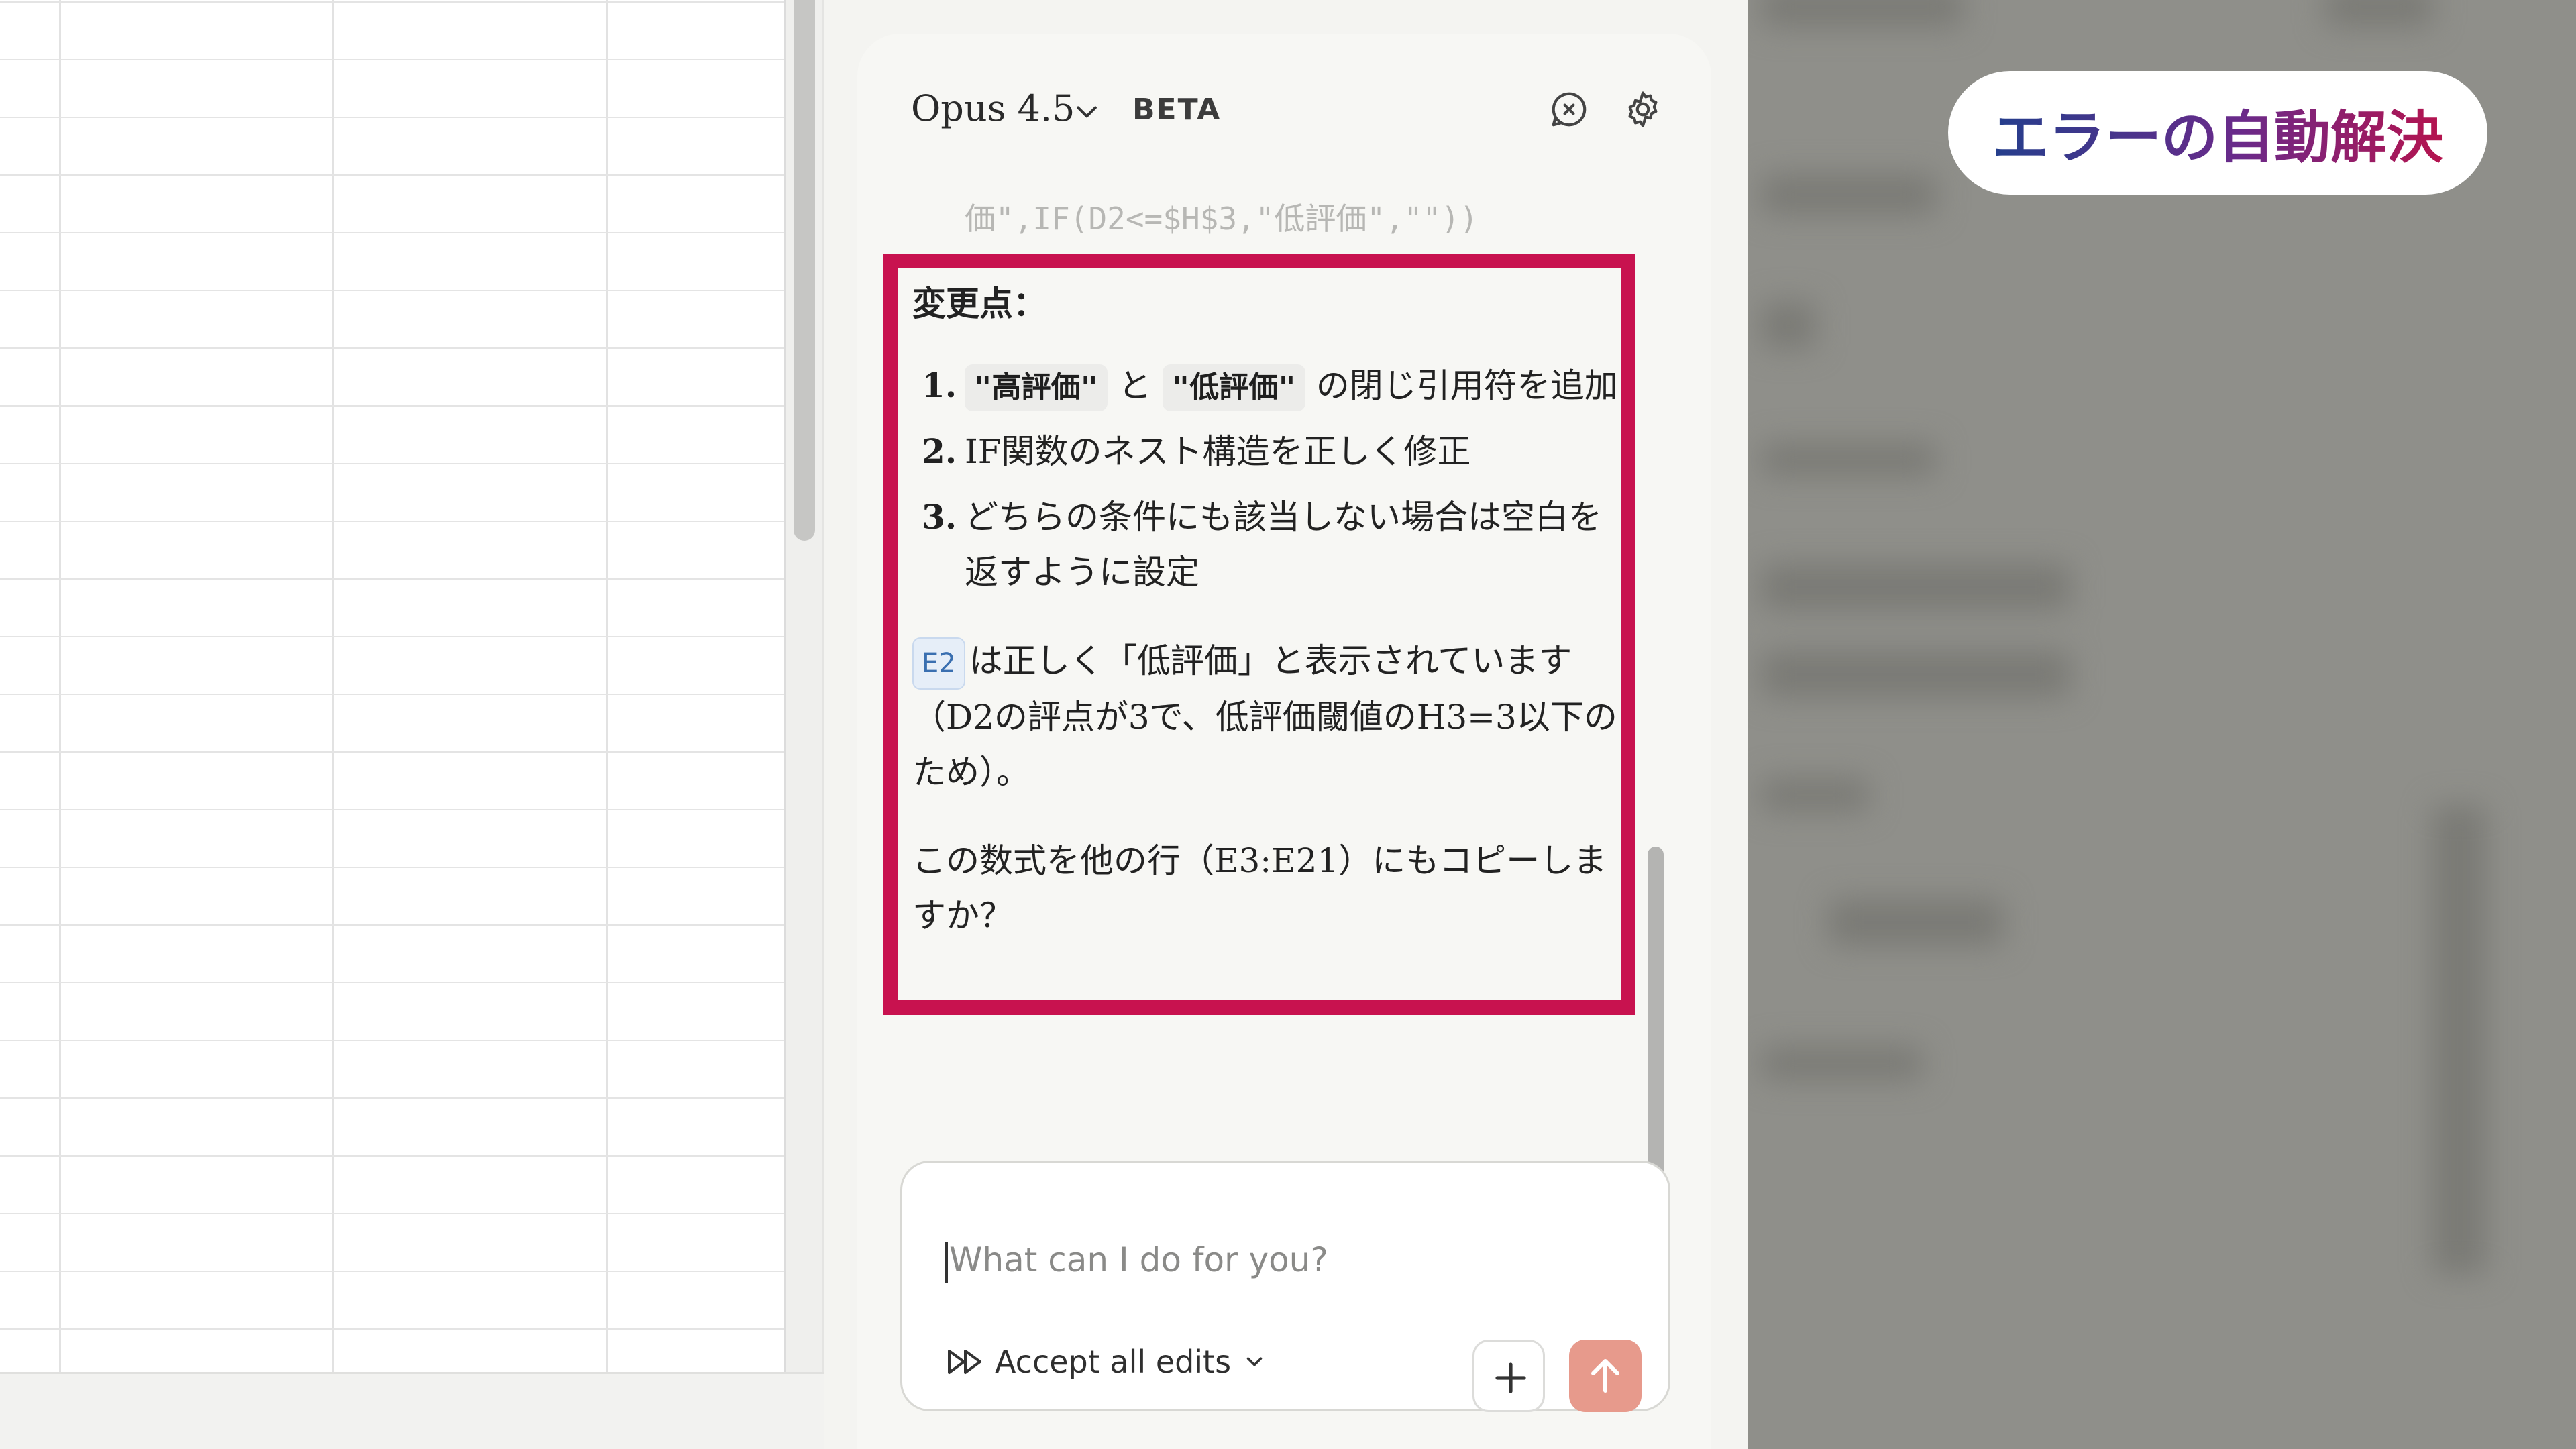 Image resolution: width=2576 pixels, height=1449 pixels. I want to click on cell-reference-chip: E2, so click(938, 663).